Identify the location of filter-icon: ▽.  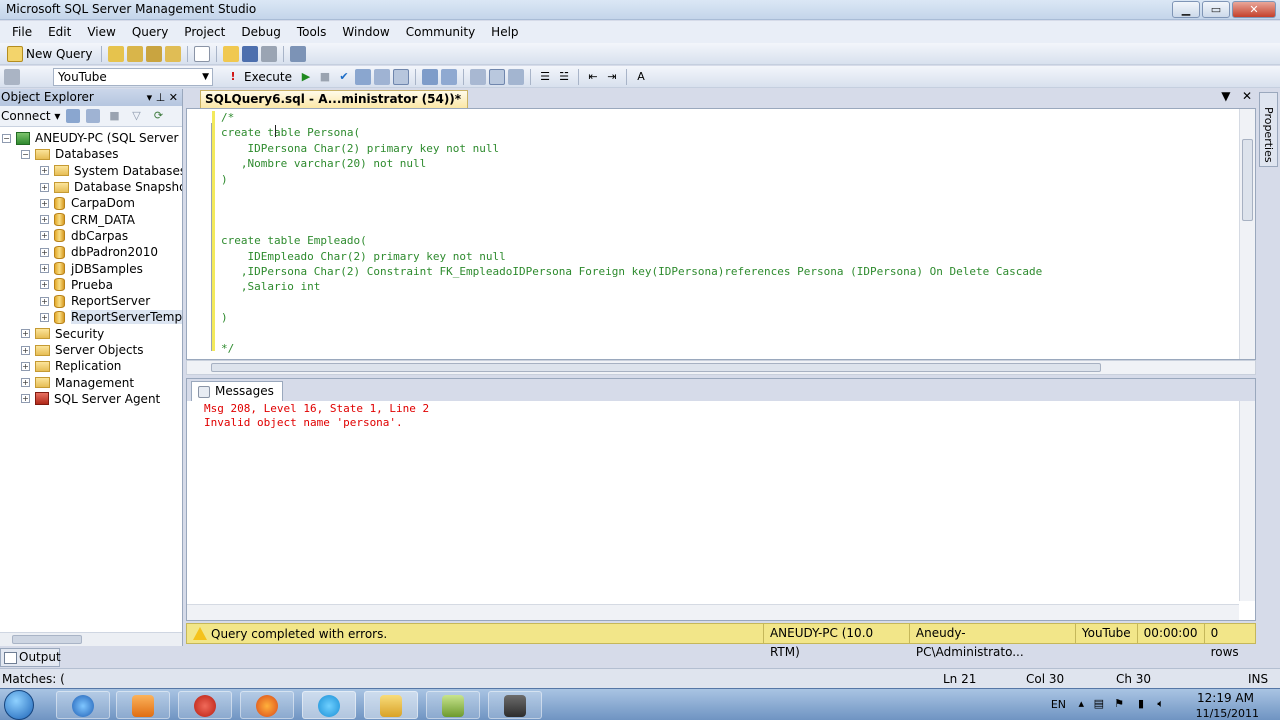
(136, 116).